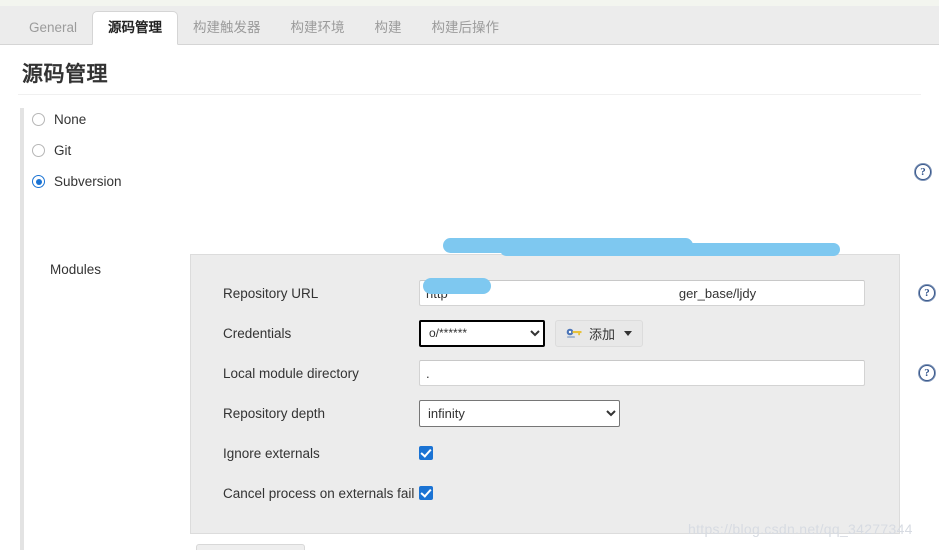  What do you see at coordinates (53, 27) in the screenshot?
I see `tab-general: General` at bounding box center [53, 27].